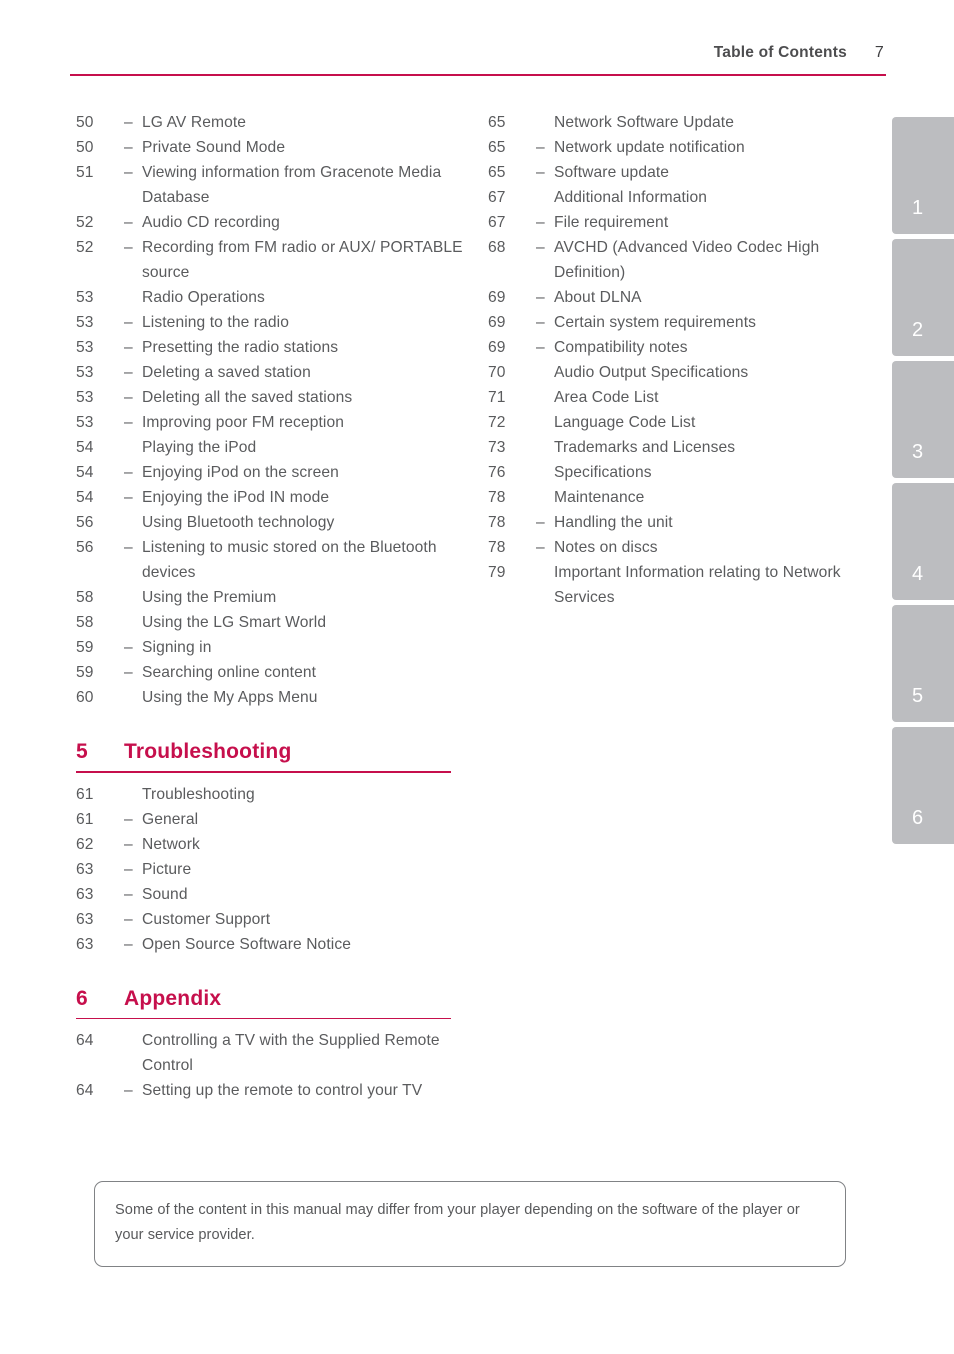 Image resolution: width=954 pixels, height=1354 pixels. I want to click on toc-entry: 65 Network Software Update, so click(683, 122).